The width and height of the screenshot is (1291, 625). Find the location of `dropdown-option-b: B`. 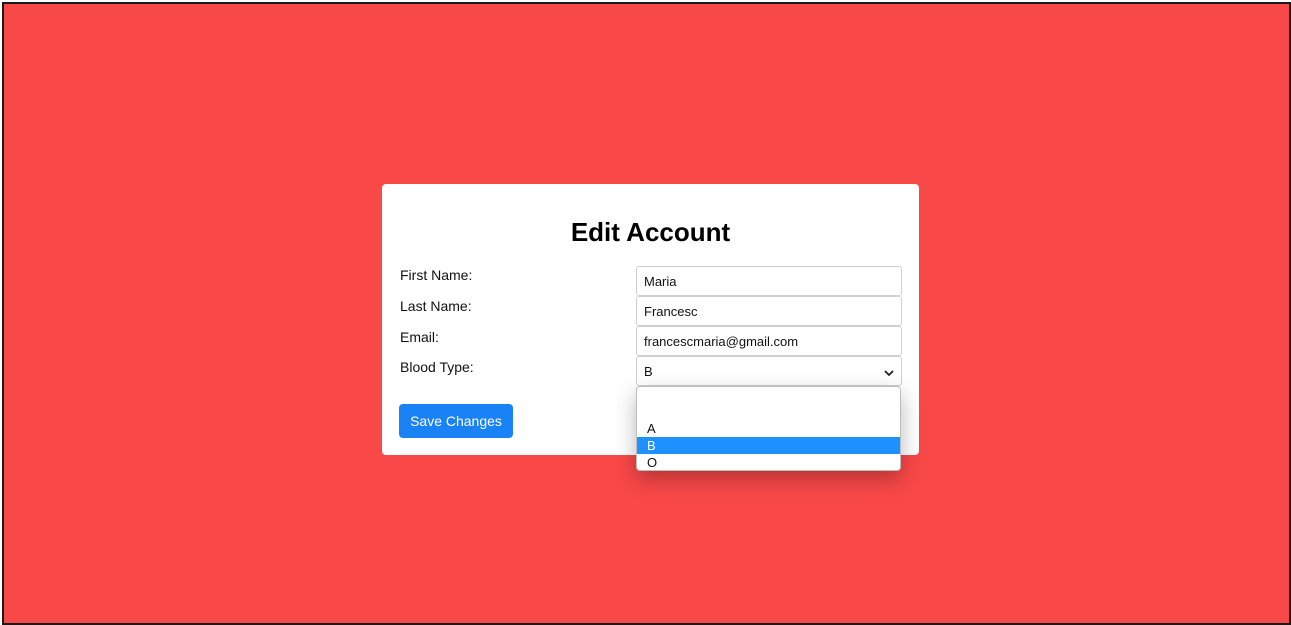

dropdown-option-b: B is located at coordinates (768, 445).